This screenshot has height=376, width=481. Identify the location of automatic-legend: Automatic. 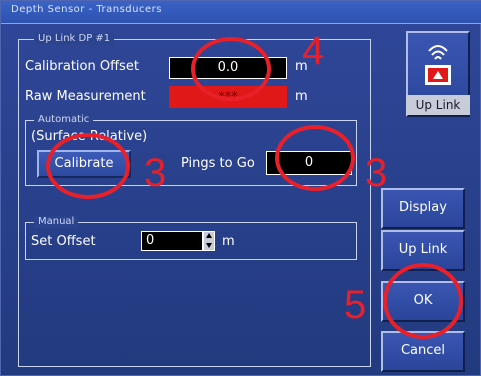
(64, 120).